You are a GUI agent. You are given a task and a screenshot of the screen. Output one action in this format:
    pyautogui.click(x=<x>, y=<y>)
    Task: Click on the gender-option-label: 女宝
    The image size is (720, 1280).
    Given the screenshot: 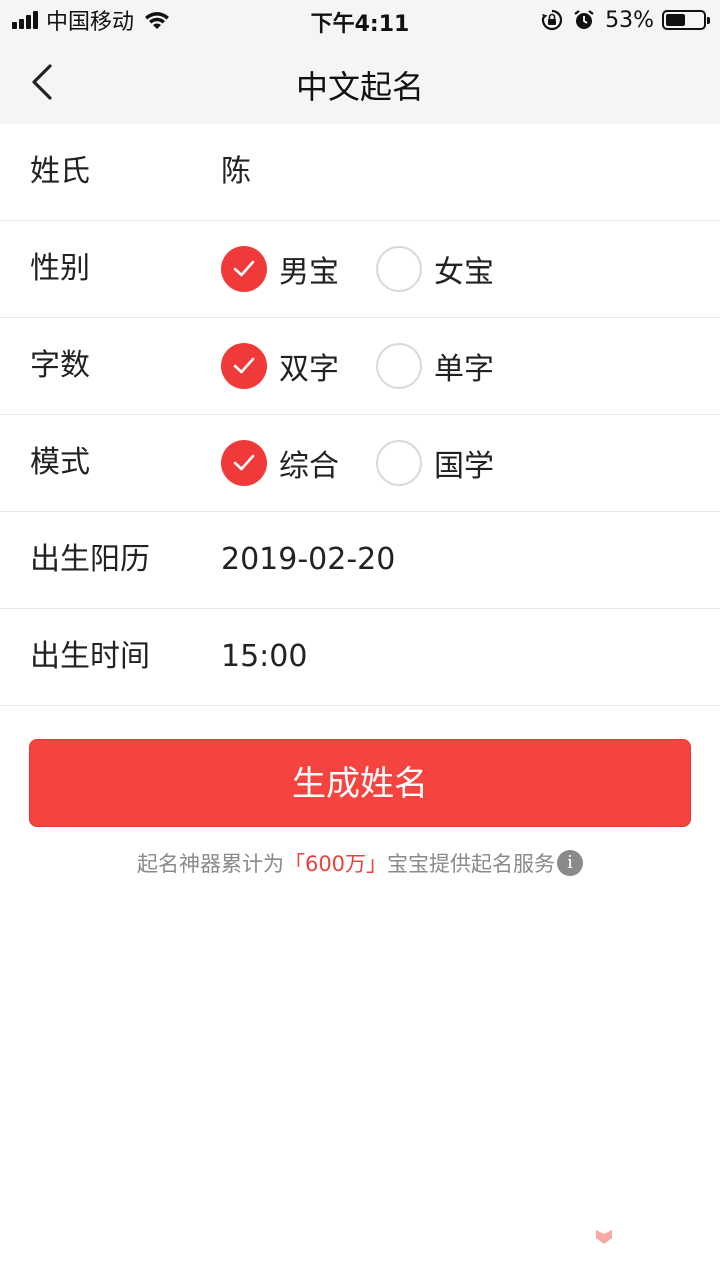 What is the action you would take?
    pyautogui.click(x=464, y=272)
    